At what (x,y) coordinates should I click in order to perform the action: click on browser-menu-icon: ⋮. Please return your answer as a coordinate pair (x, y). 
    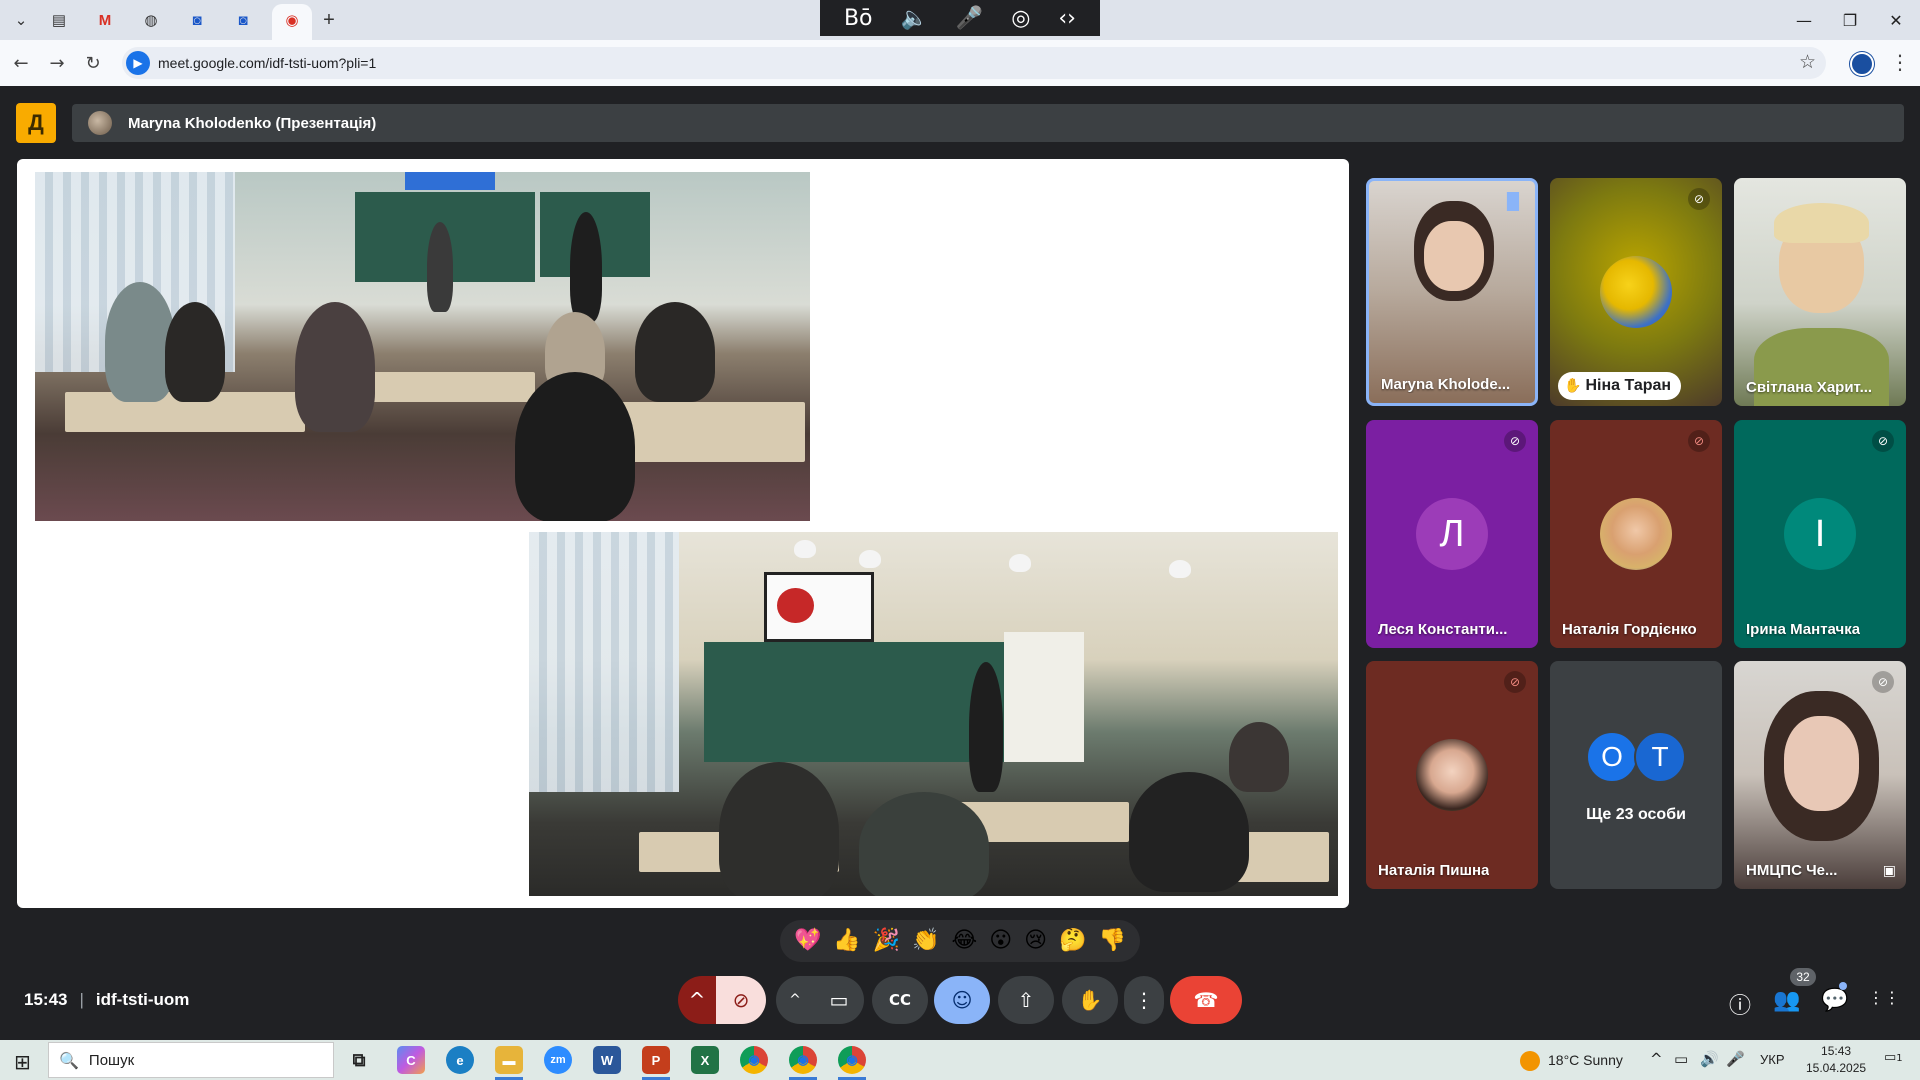
    Looking at the image, I should click on (1900, 62).